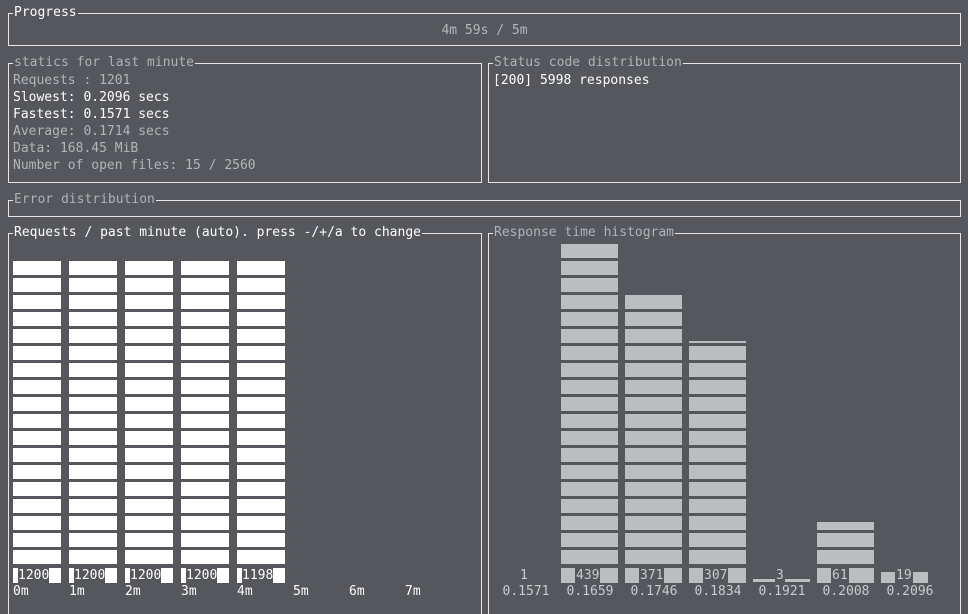 The height and width of the screenshot is (614, 968). What do you see at coordinates (484, 30) in the screenshot?
I see `progress-text: 4m 59s / 5m` at bounding box center [484, 30].